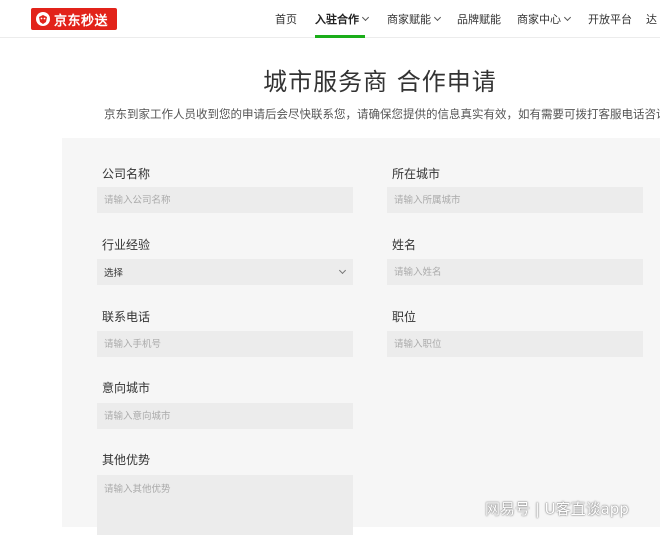 The width and height of the screenshot is (660, 535). I want to click on mascot-dog-icon, so click(43, 19).